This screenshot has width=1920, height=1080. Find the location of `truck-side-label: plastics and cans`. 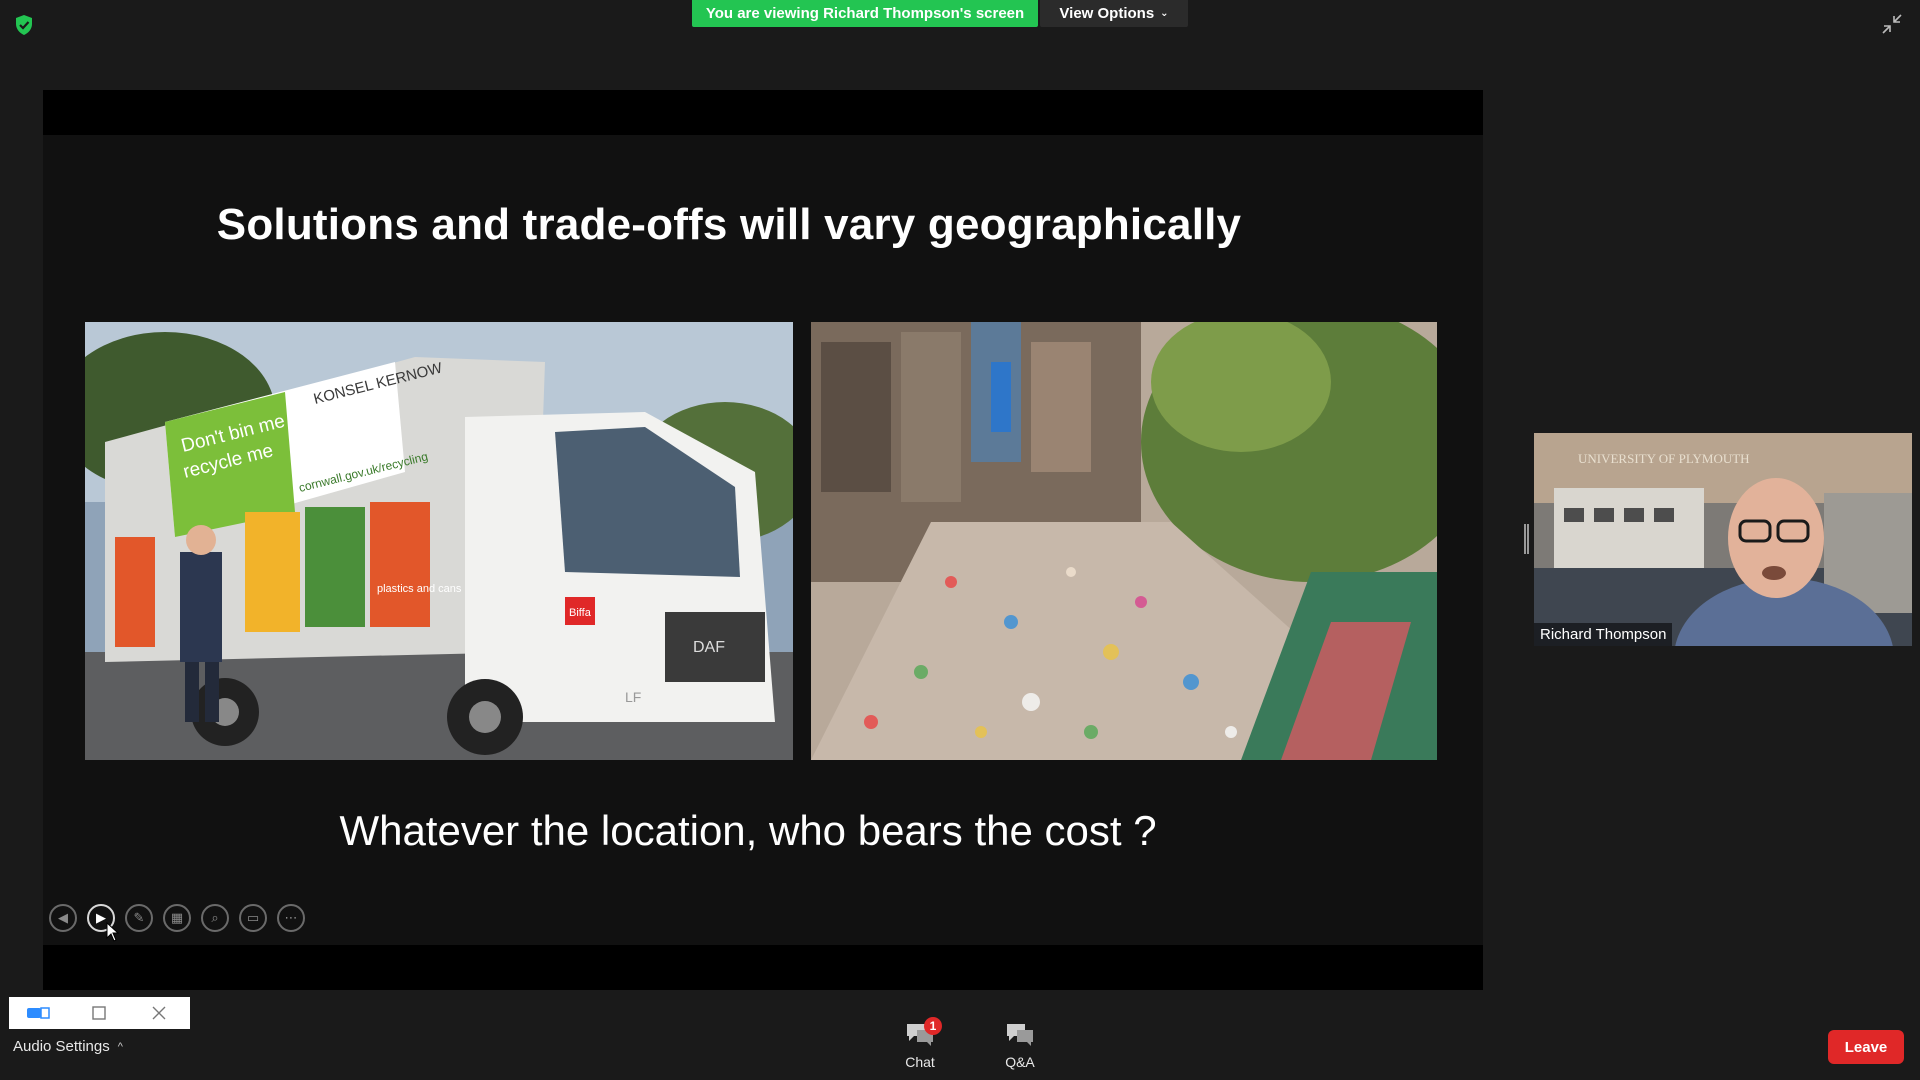

truck-side-label: plastics and cans is located at coordinates (419, 589).